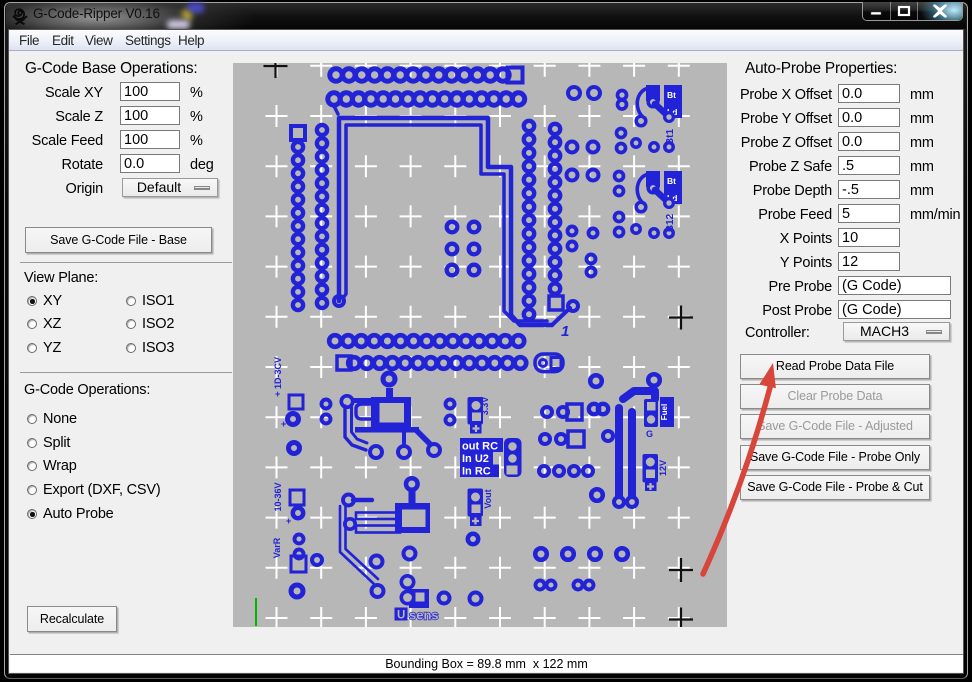 The width and height of the screenshot is (972, 682). Describe the element at coordinates (278, 496) in the screenshot. I see `svg-text: 10-36V` at that location.